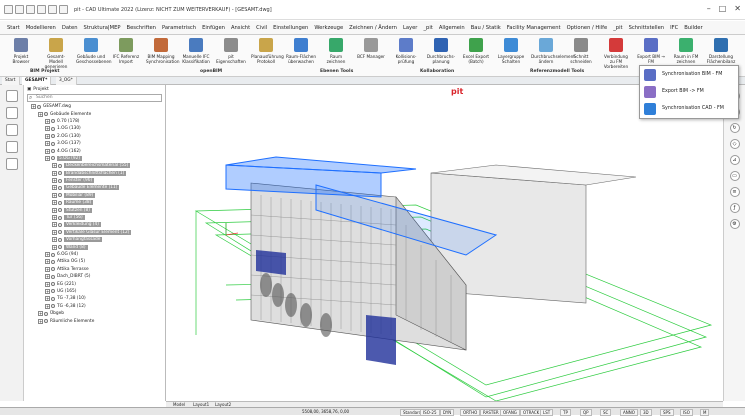 The image size is (745, 416). Describe the element at coordinates (486, 28) in the screenshot. I see `ribbon-tab-bau-statik: Bau / Statik` at that location.